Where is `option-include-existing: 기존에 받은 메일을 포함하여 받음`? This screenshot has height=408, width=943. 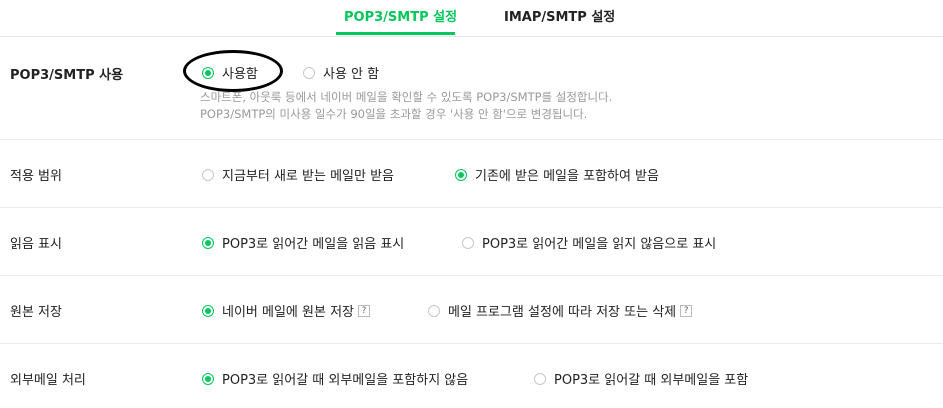 option-include-existing: 기존에 받은 메일을 포함하여 받음 is located at coordinates (557, 174).